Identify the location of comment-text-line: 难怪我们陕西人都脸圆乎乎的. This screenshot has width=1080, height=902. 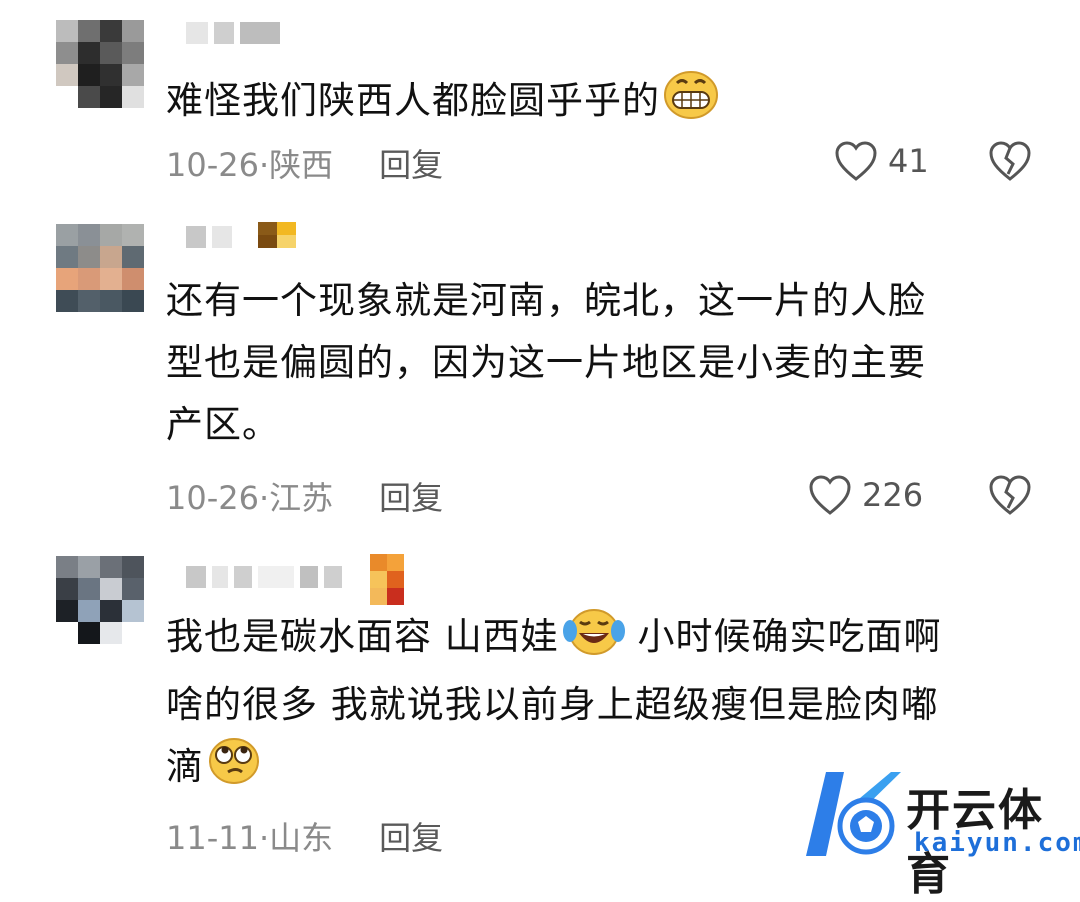
(413, 100).